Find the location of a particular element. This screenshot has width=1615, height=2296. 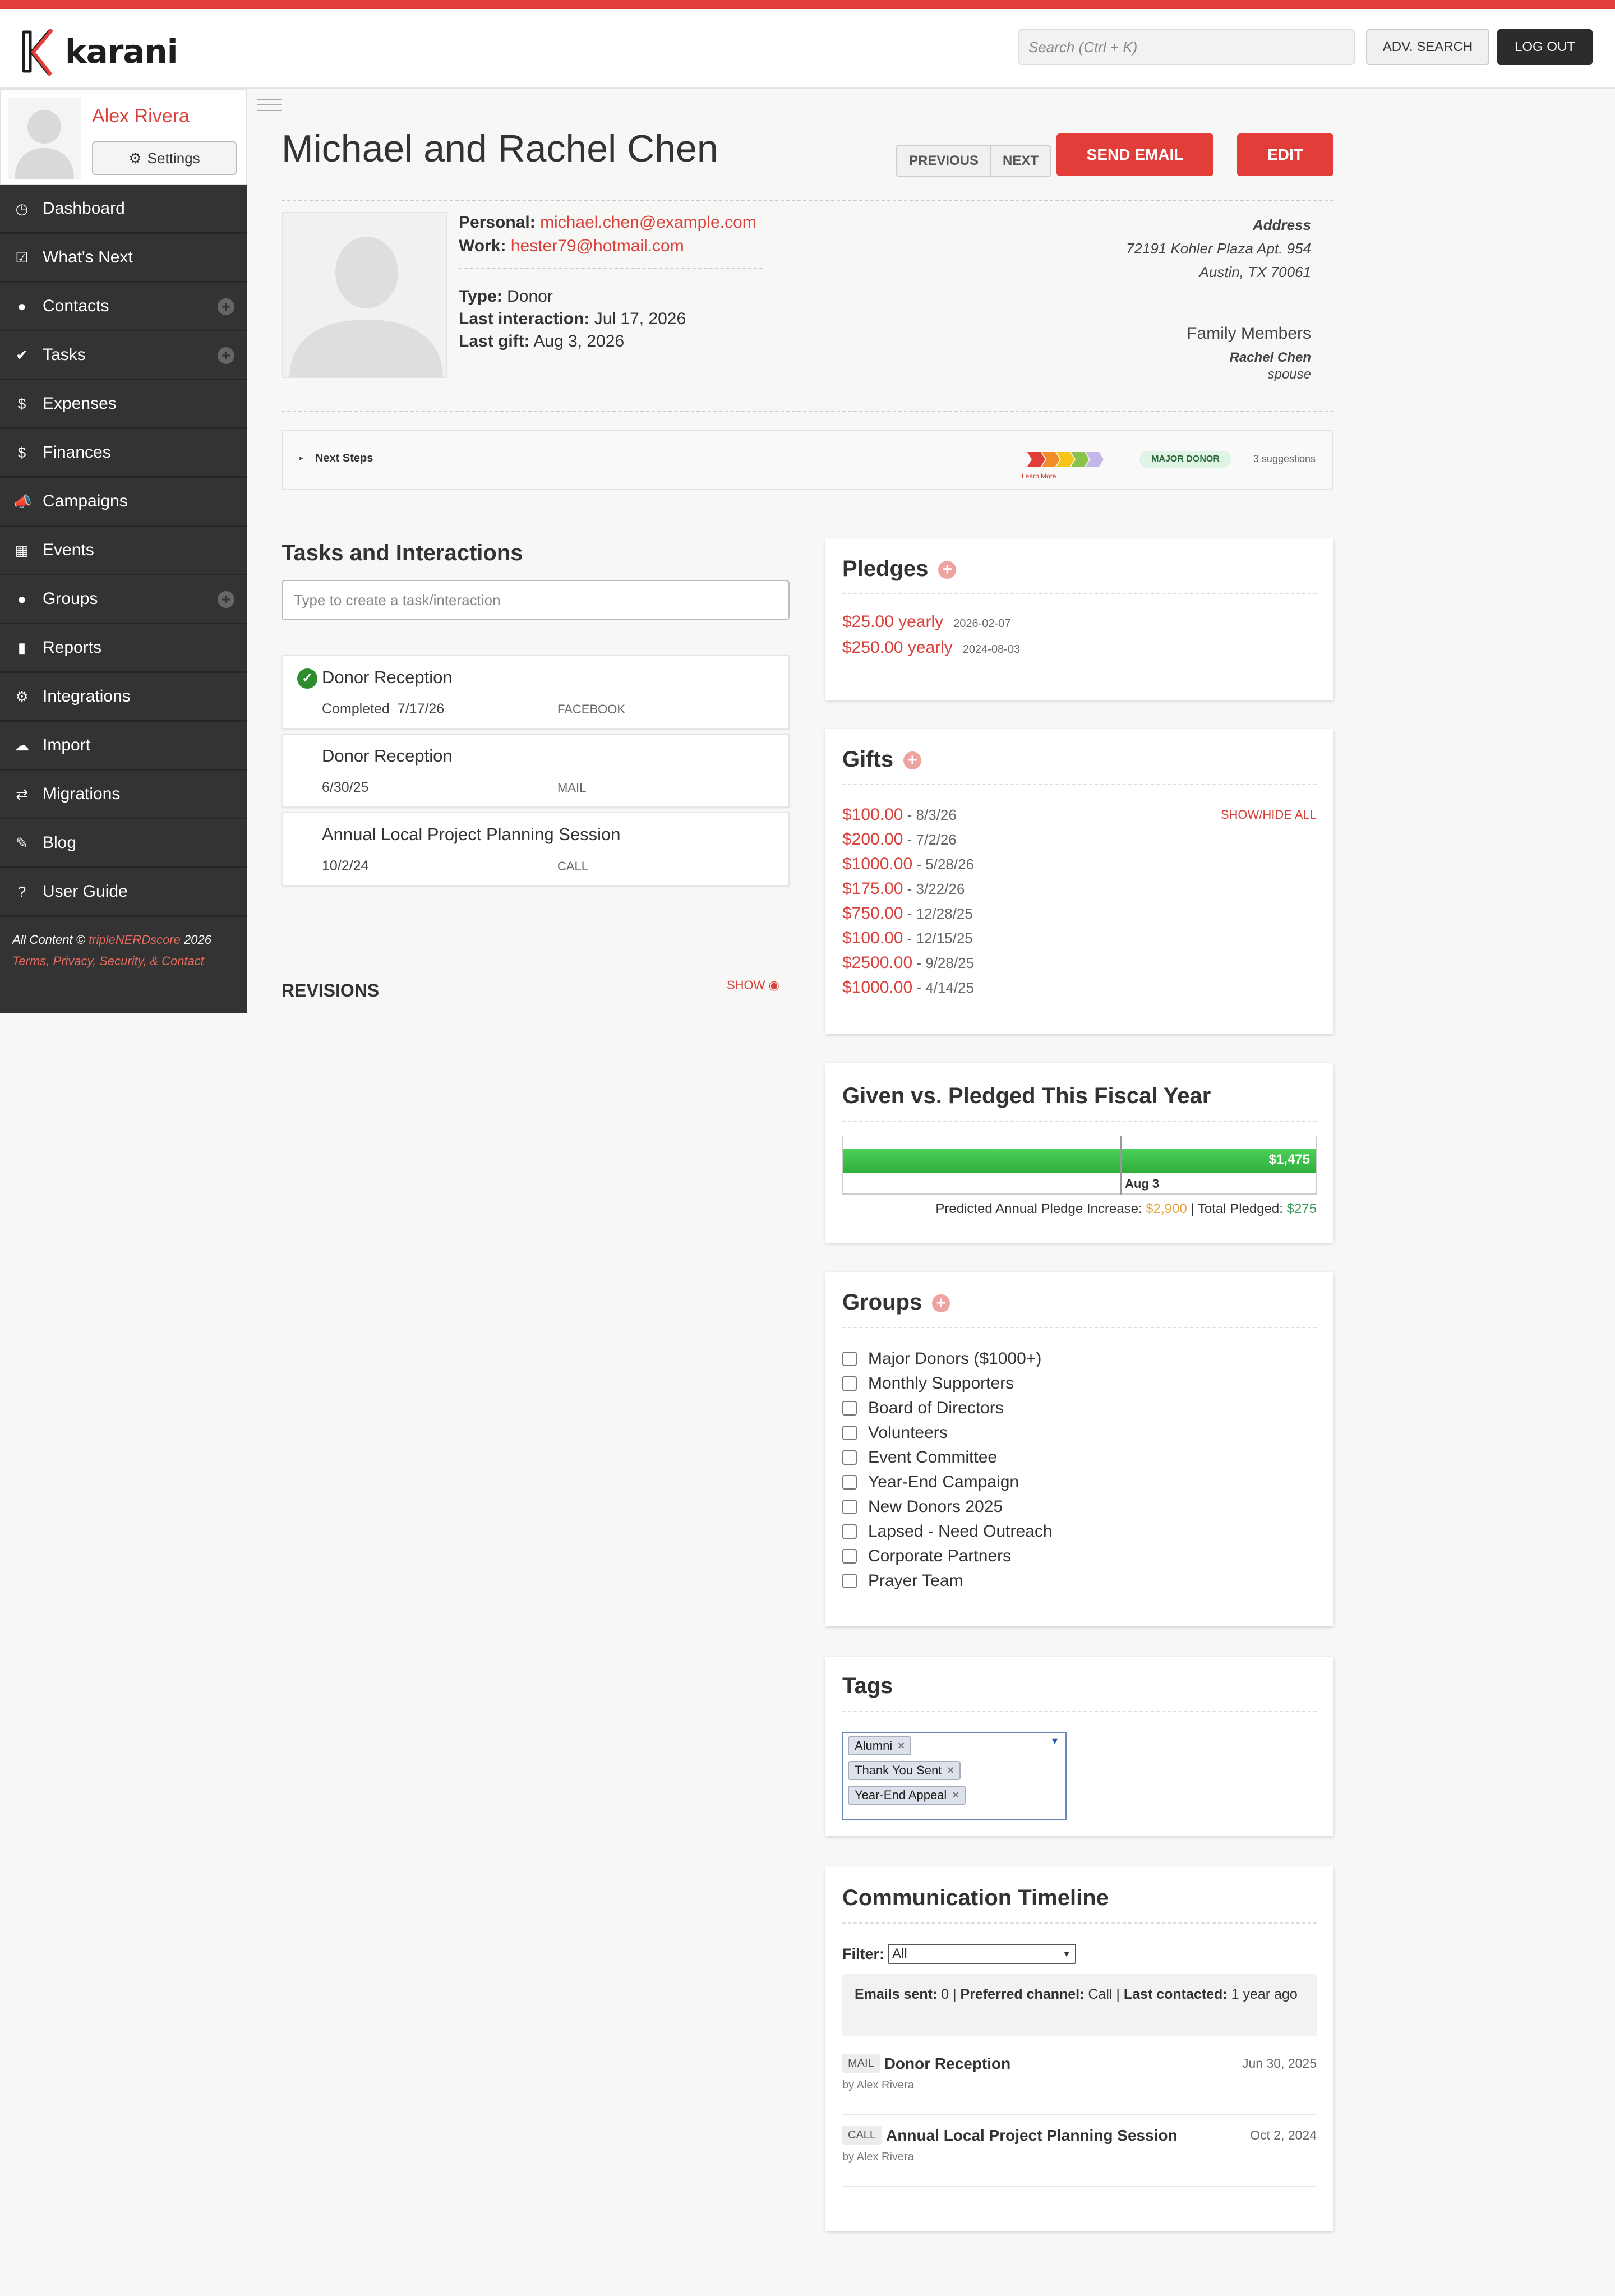

timeline-item-title: Annual Local Project Planning Session is located at coordinates (1032, 2136).